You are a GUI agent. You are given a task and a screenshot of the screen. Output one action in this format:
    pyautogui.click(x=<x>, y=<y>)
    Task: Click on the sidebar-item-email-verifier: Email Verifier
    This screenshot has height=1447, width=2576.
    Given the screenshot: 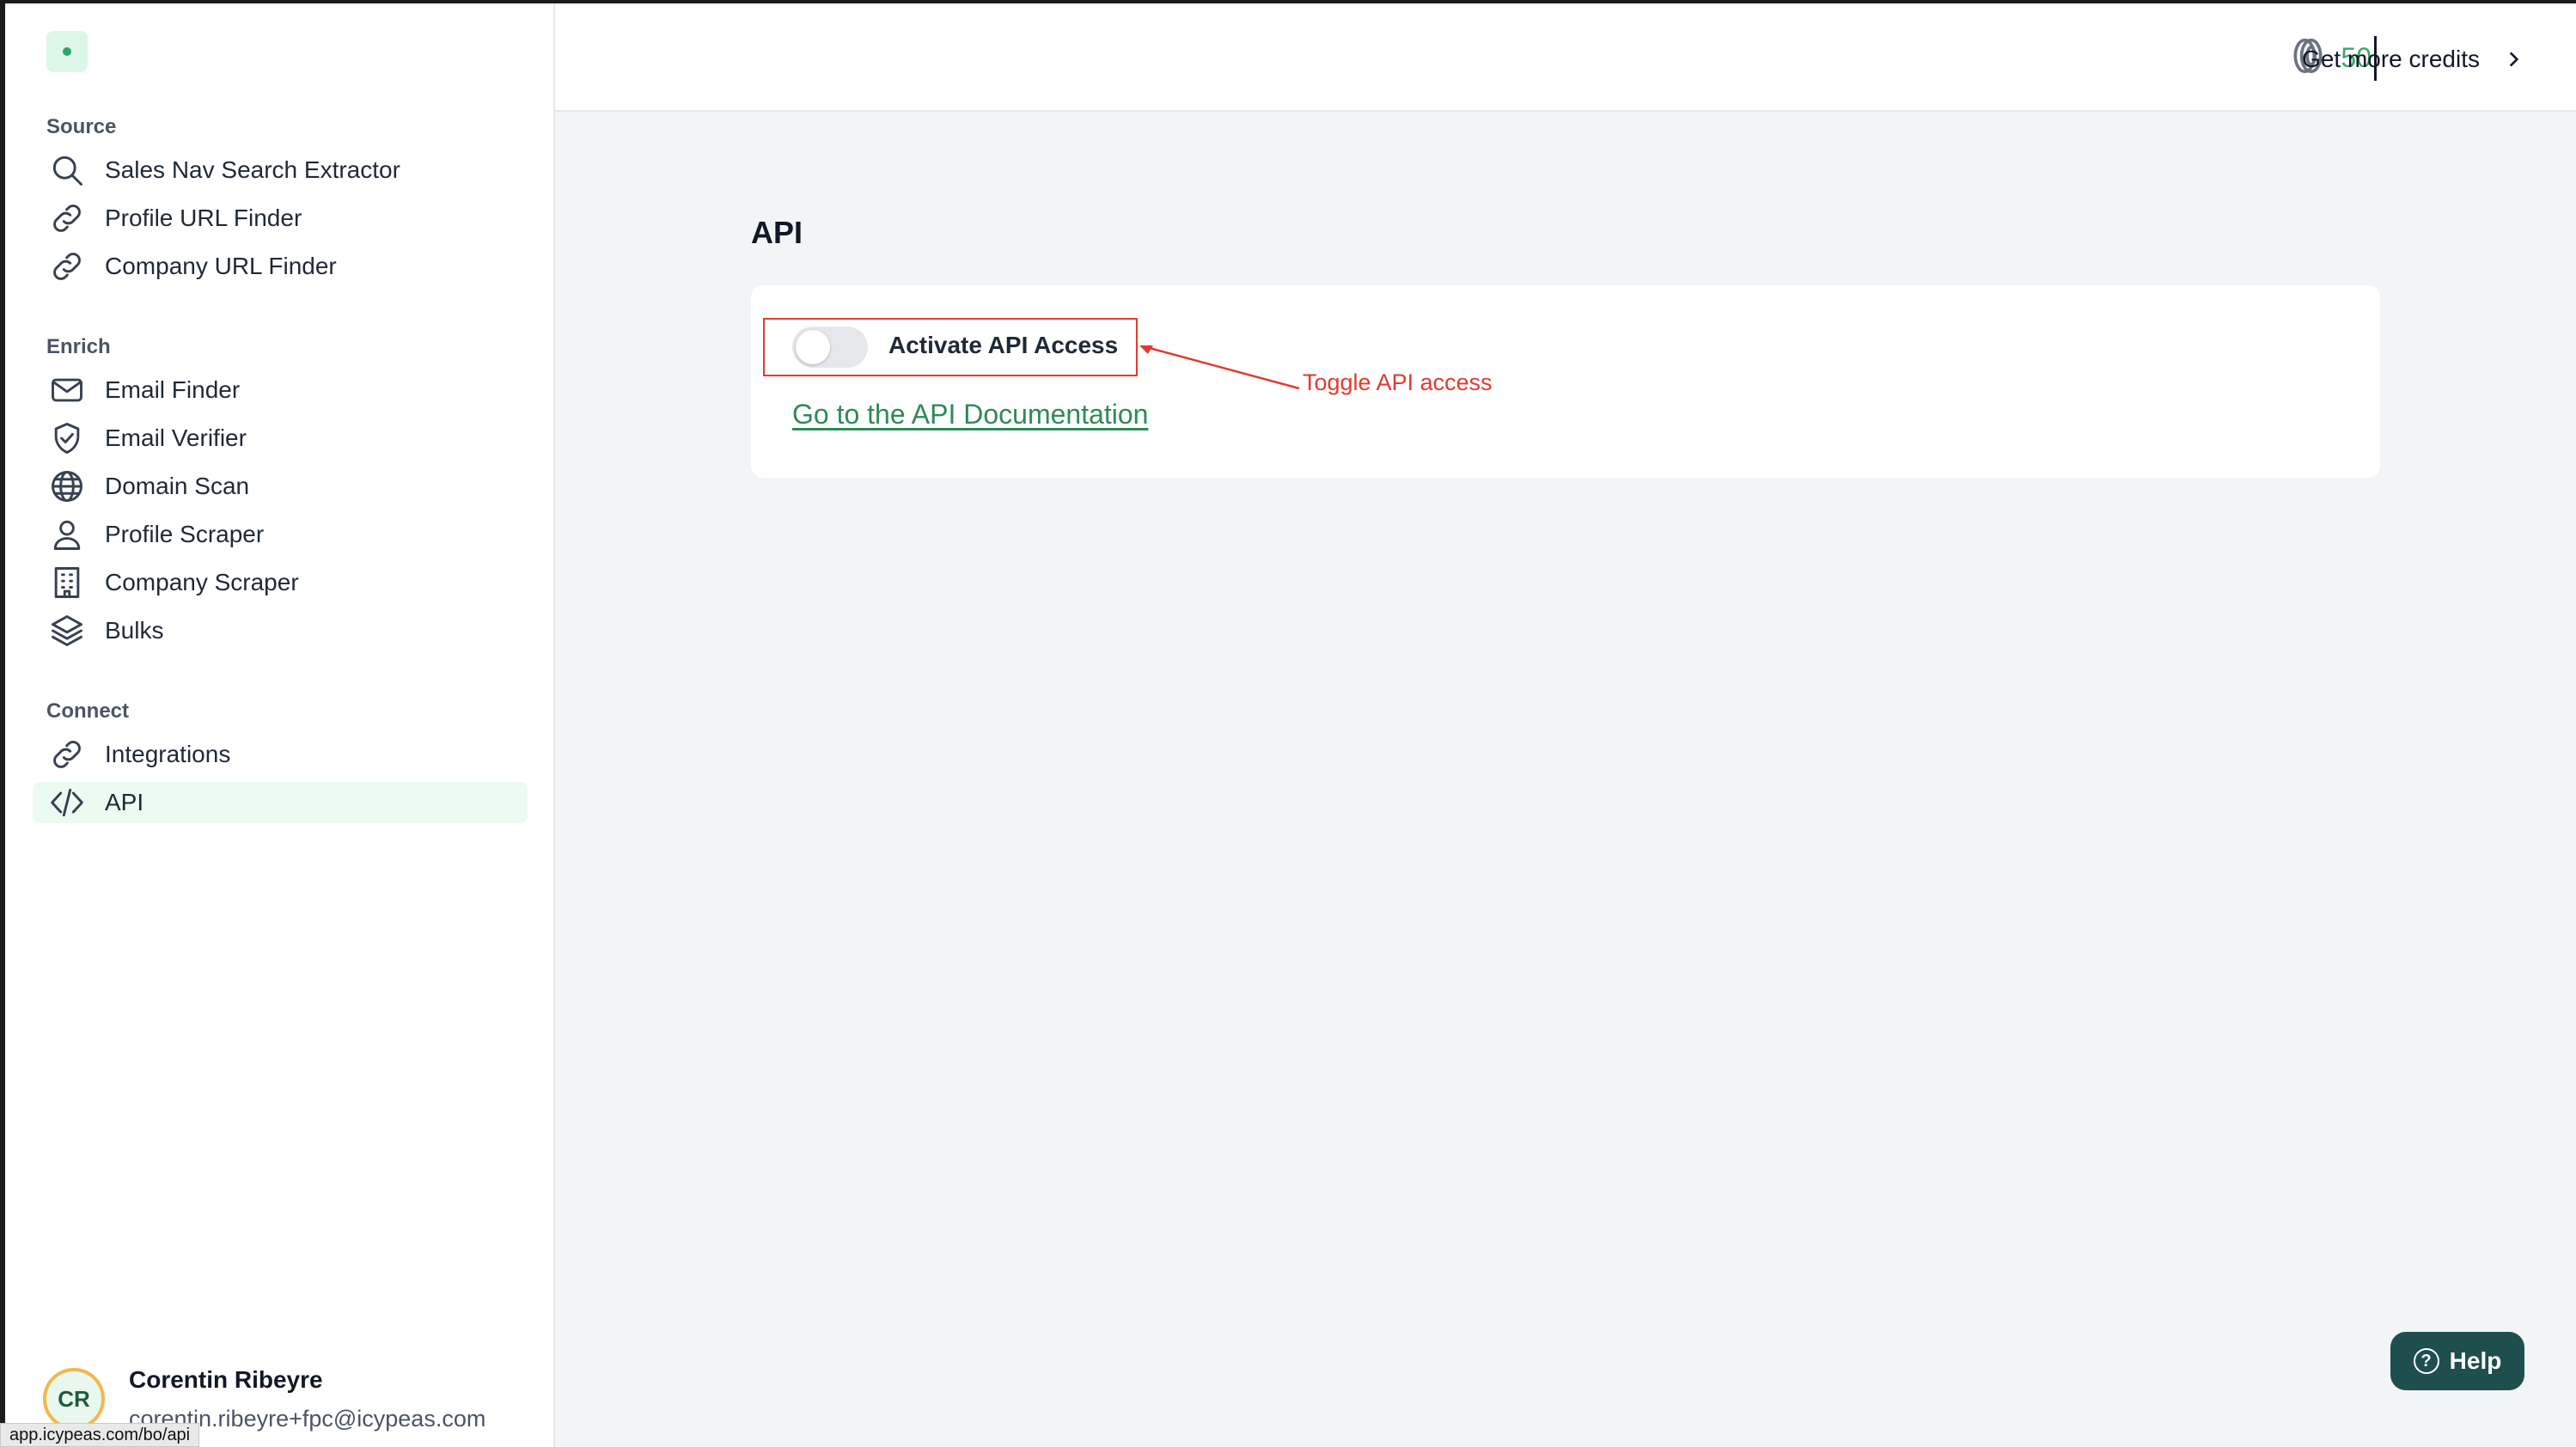 What is the action you would take?
    pyautogui.click(x=280, y=438)
    